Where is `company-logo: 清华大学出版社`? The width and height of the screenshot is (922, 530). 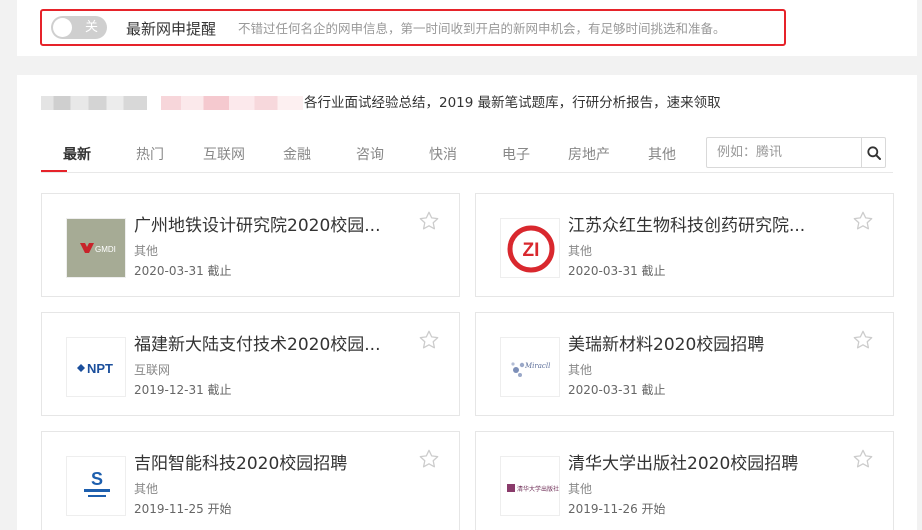 company-logo: 清华大学出版社 is located at coordinates (530, 486).